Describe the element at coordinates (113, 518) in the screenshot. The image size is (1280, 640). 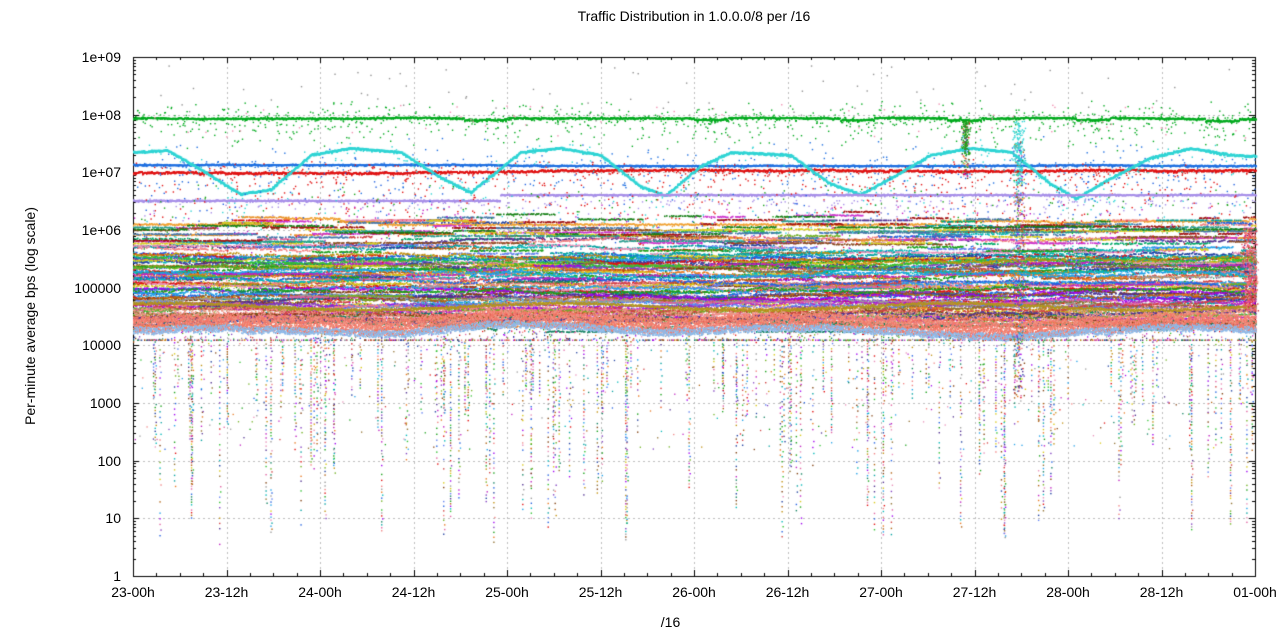
I see `y-tick-label: 10` at that location.